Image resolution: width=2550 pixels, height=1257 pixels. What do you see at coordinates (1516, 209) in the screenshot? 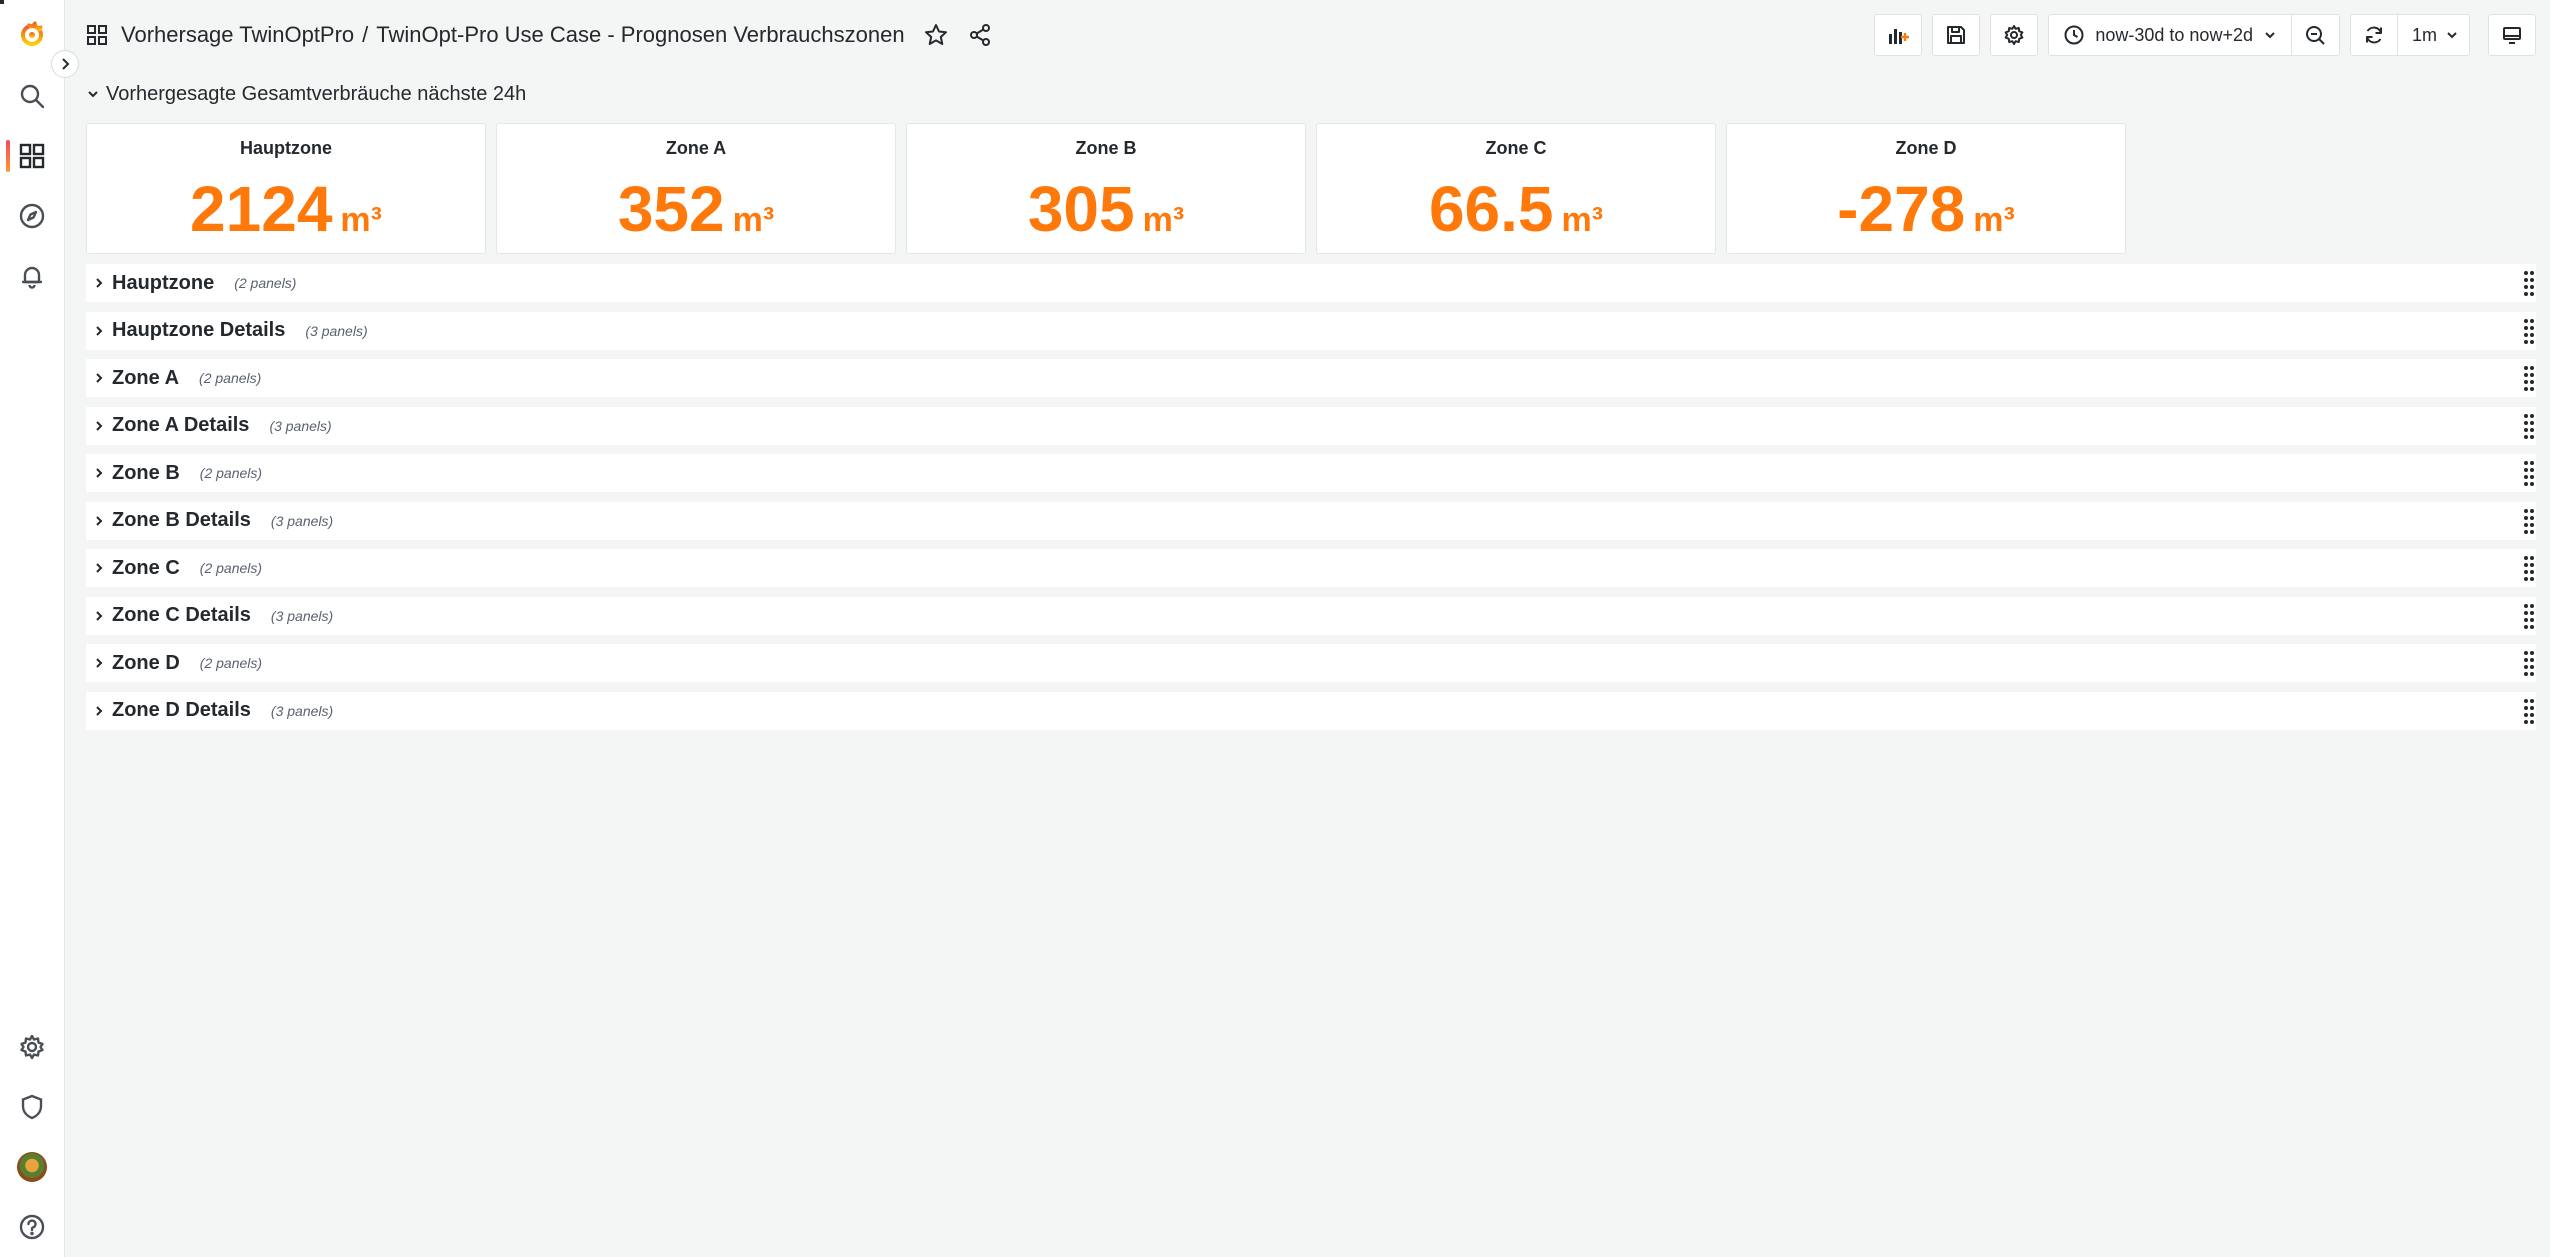
I see `stat-value: 66.5 m³` at bounding box center [1516, 209].